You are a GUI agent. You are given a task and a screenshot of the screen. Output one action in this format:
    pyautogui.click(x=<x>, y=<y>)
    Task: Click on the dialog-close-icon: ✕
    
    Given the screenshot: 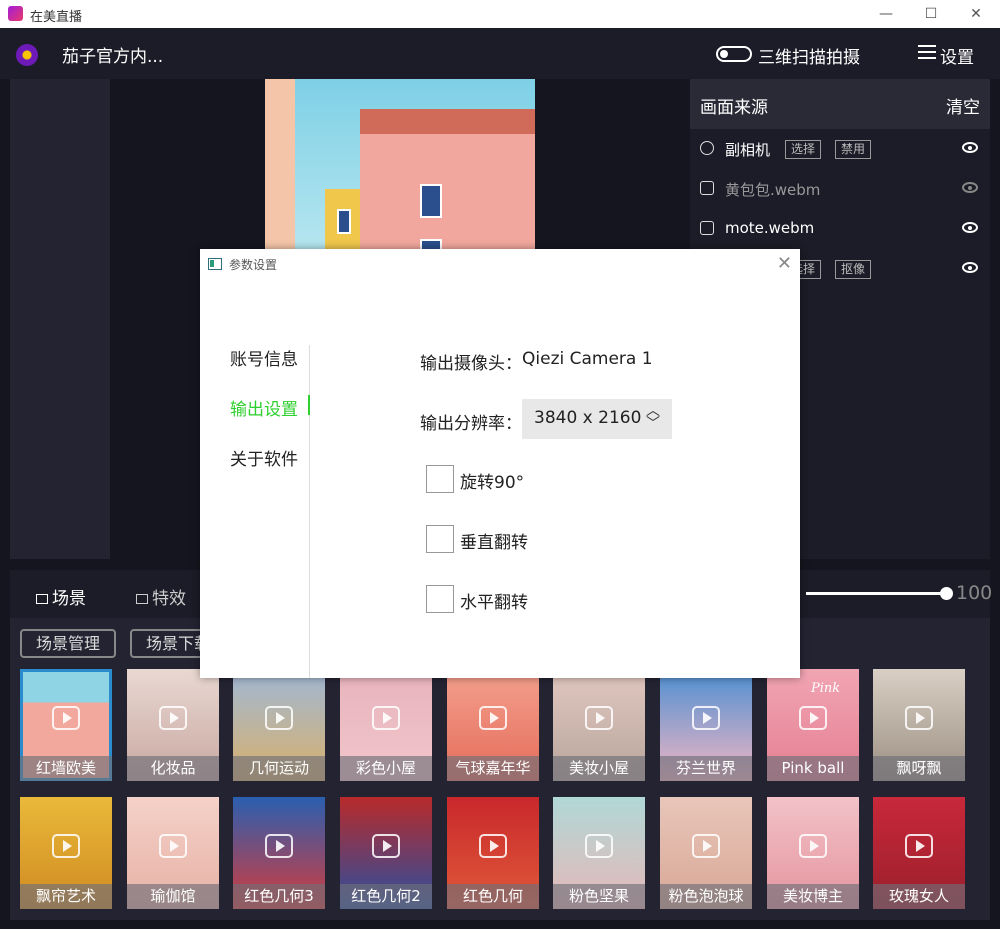 What is the action you would take?
    pyautogui.click(x=784, y=263)
    